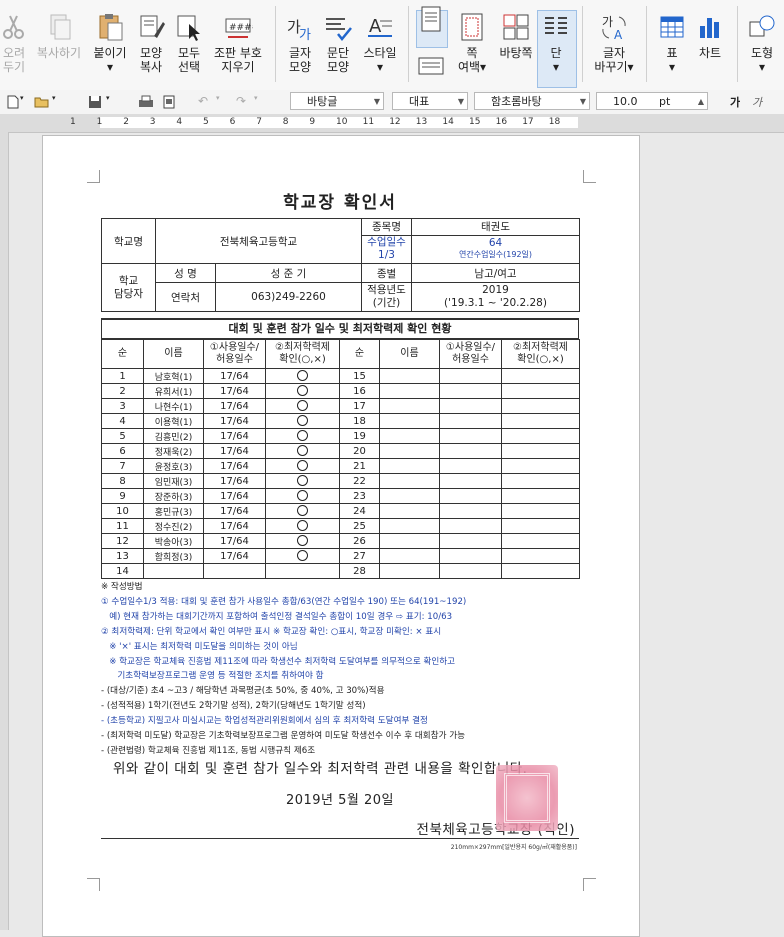 This screenshot has width=784, height=937. Describe the element at coordinates (614, 27) in the screenshot. I see `replace-icon: 가A` at that location.